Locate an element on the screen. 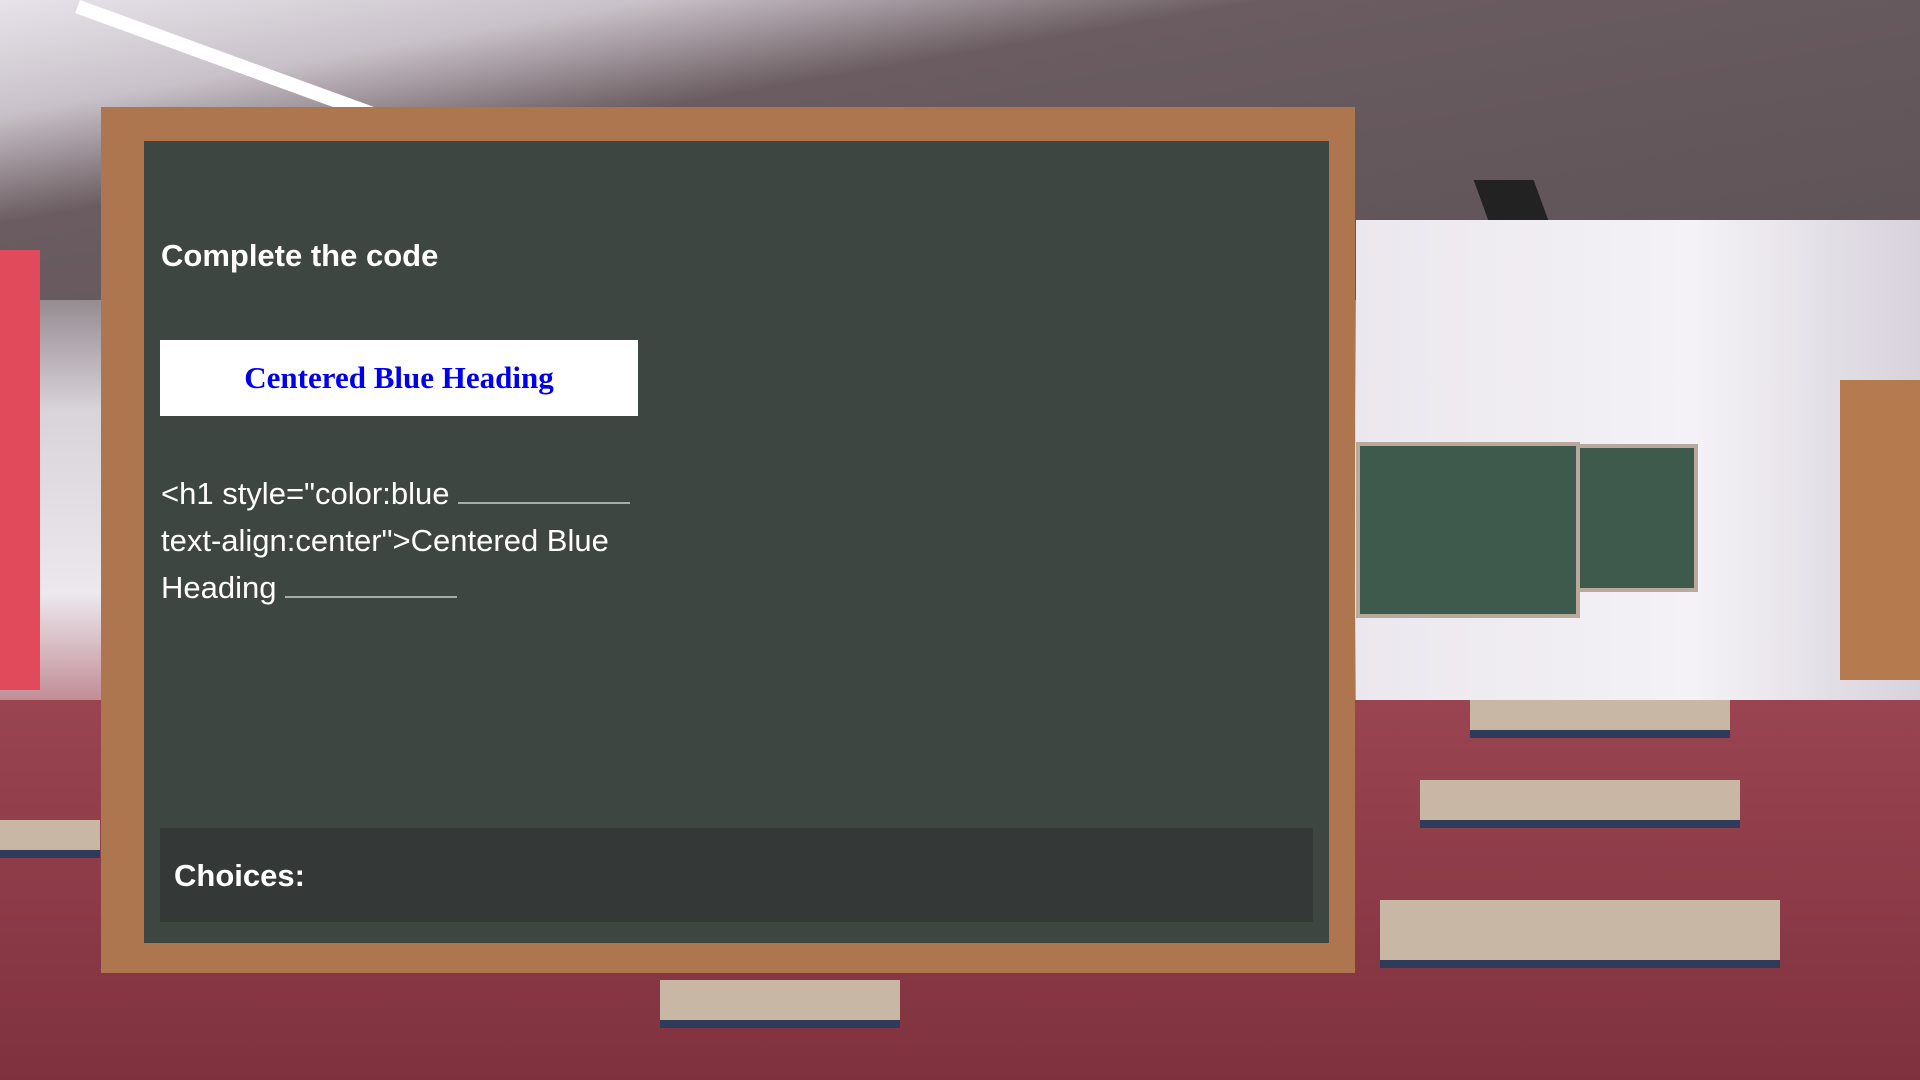 The height and width of the screenshot is (1080, 1920). choices-panel: Choices: is located at coordinates (736, 875).